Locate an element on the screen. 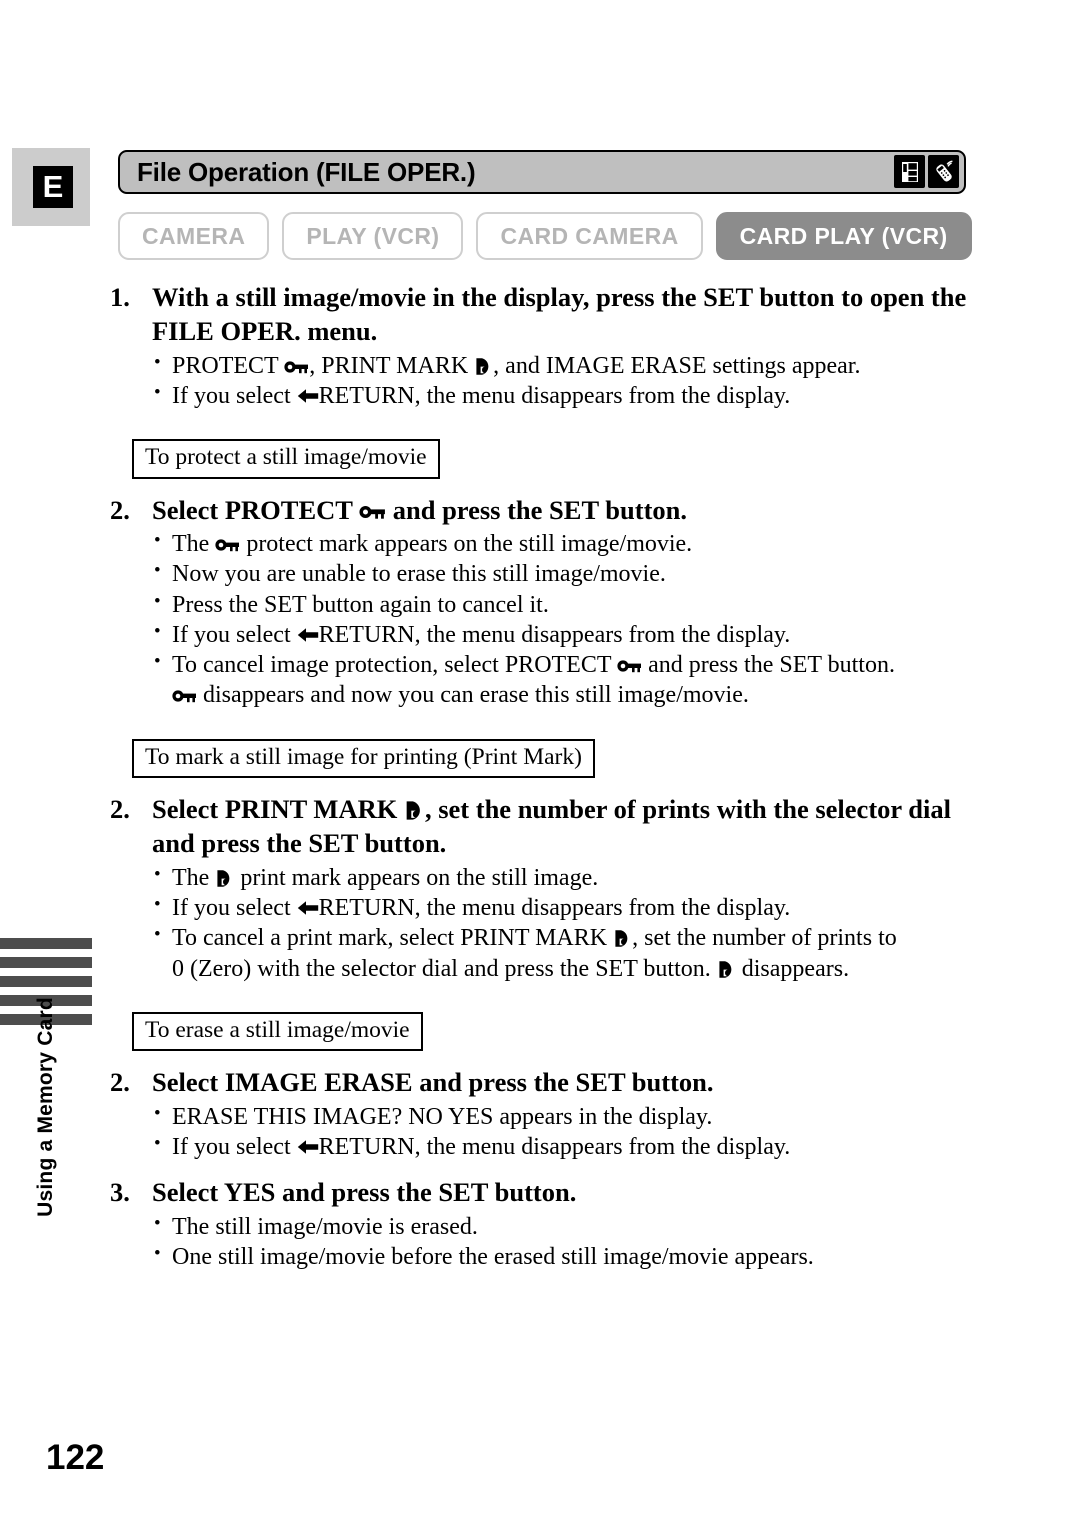 This screenshot has height=1535, width=1080. section-3-step-2: 3. Select YES and press the SET button. is located at coordinates (550, 1192).